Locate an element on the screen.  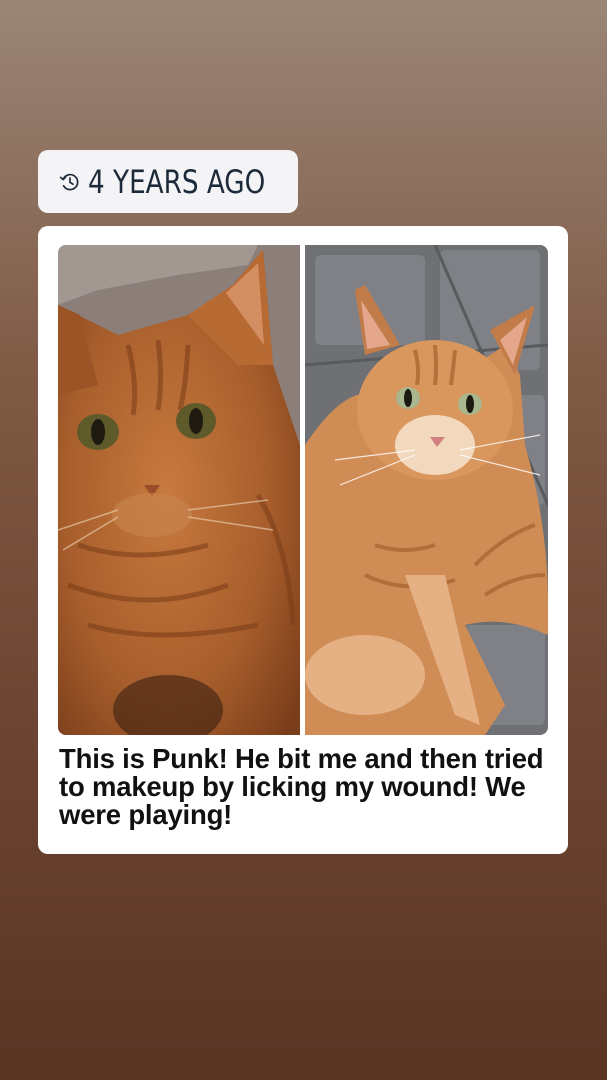
memory-badge: 4 YEARS AGO is located at coordinates (168, 181).